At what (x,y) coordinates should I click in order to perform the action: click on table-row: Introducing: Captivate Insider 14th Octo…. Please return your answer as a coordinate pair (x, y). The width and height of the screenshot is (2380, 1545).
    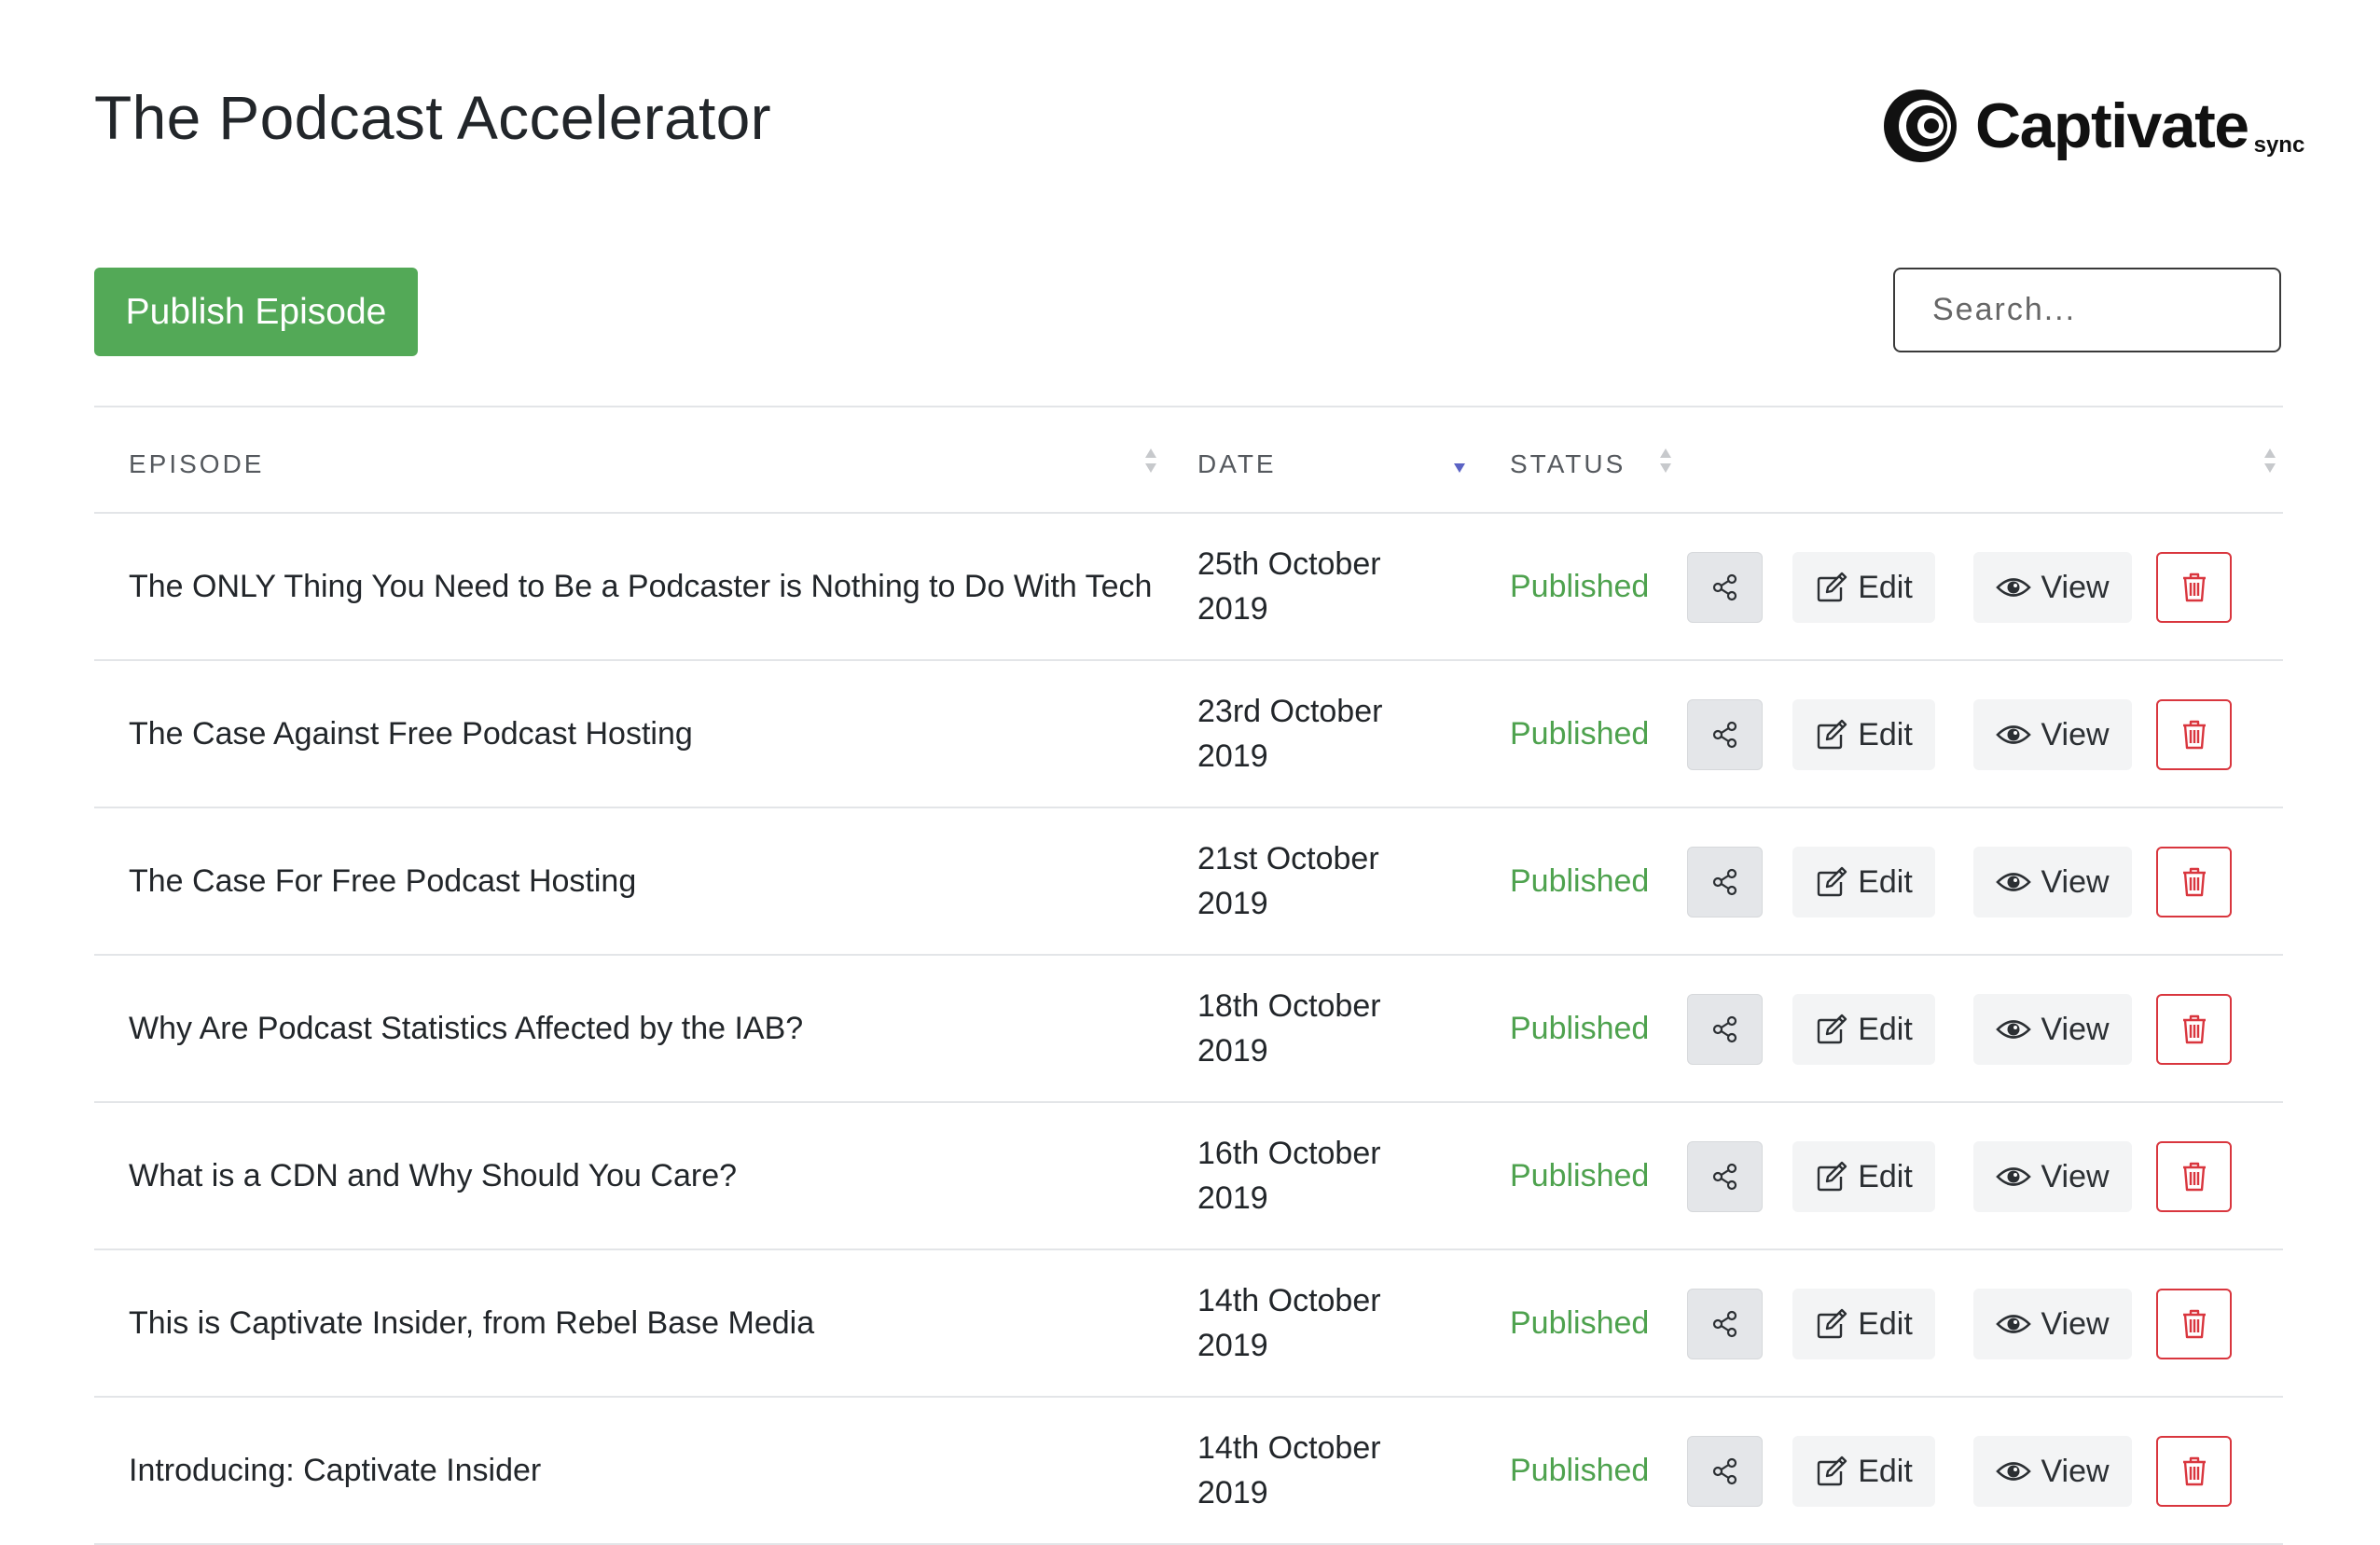
    Looking at the image, I should click on (1188, 1471).